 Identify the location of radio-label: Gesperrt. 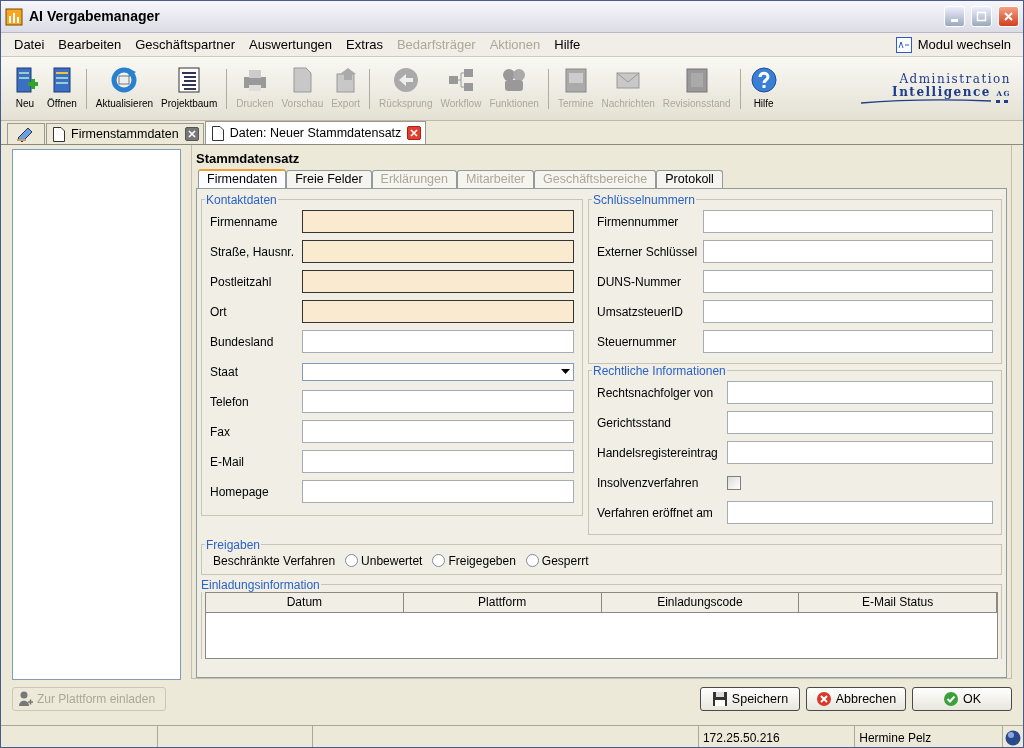
(565, 560).